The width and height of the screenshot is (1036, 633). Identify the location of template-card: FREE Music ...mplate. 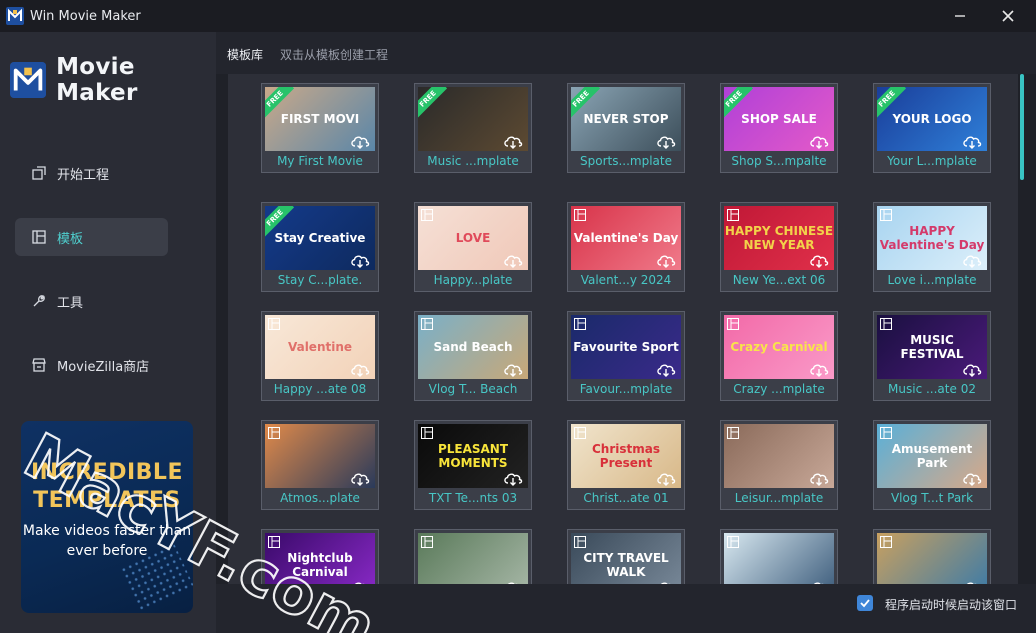
(473, 128).